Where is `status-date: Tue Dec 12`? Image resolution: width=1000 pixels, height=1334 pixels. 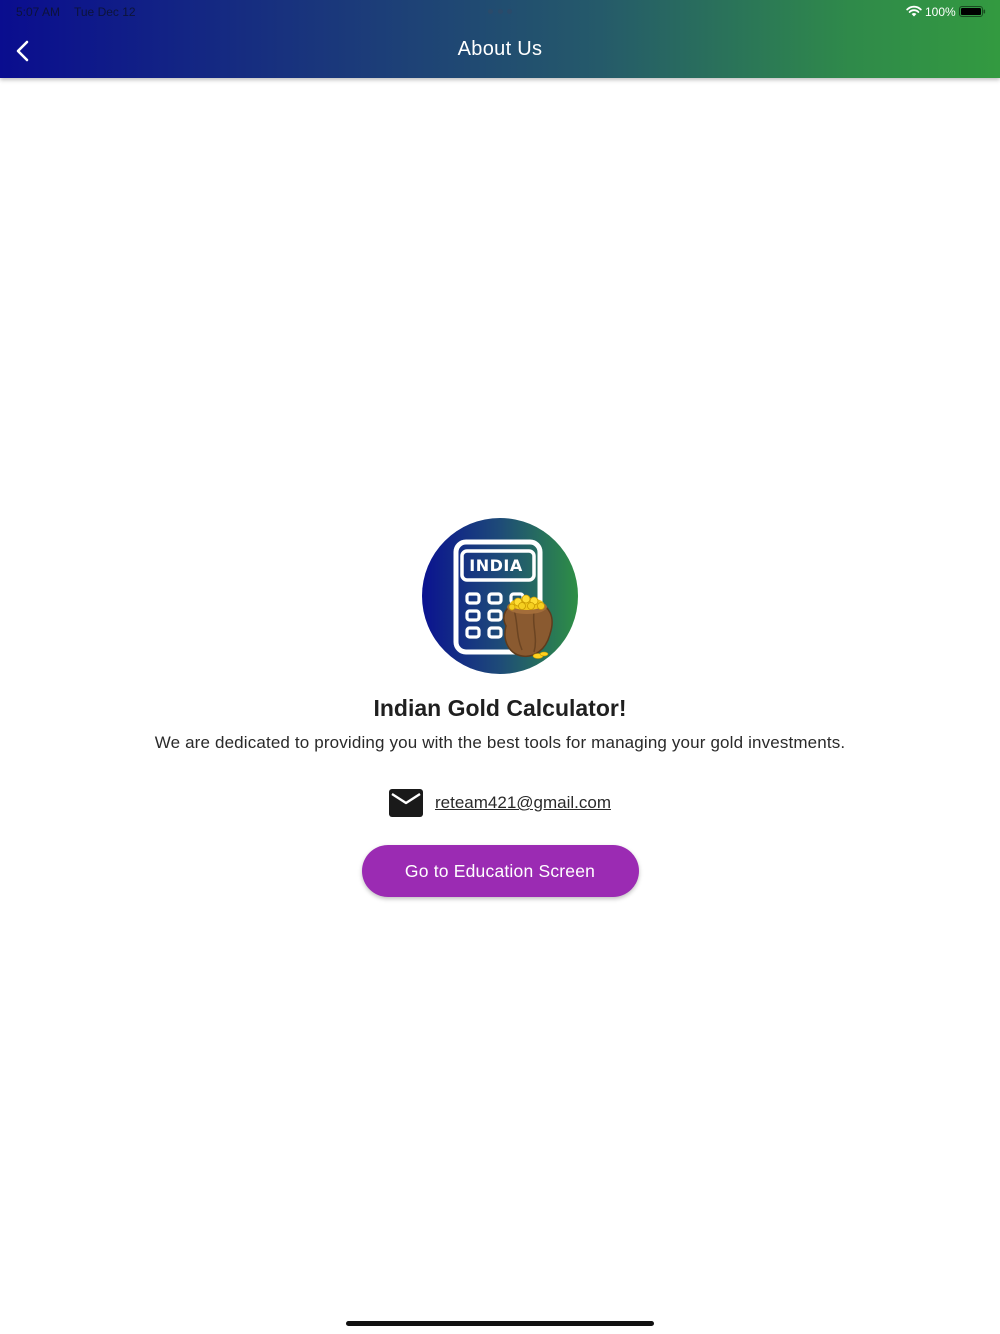
status-date: Tue Dec 12 is located at coordinates (105, 12).